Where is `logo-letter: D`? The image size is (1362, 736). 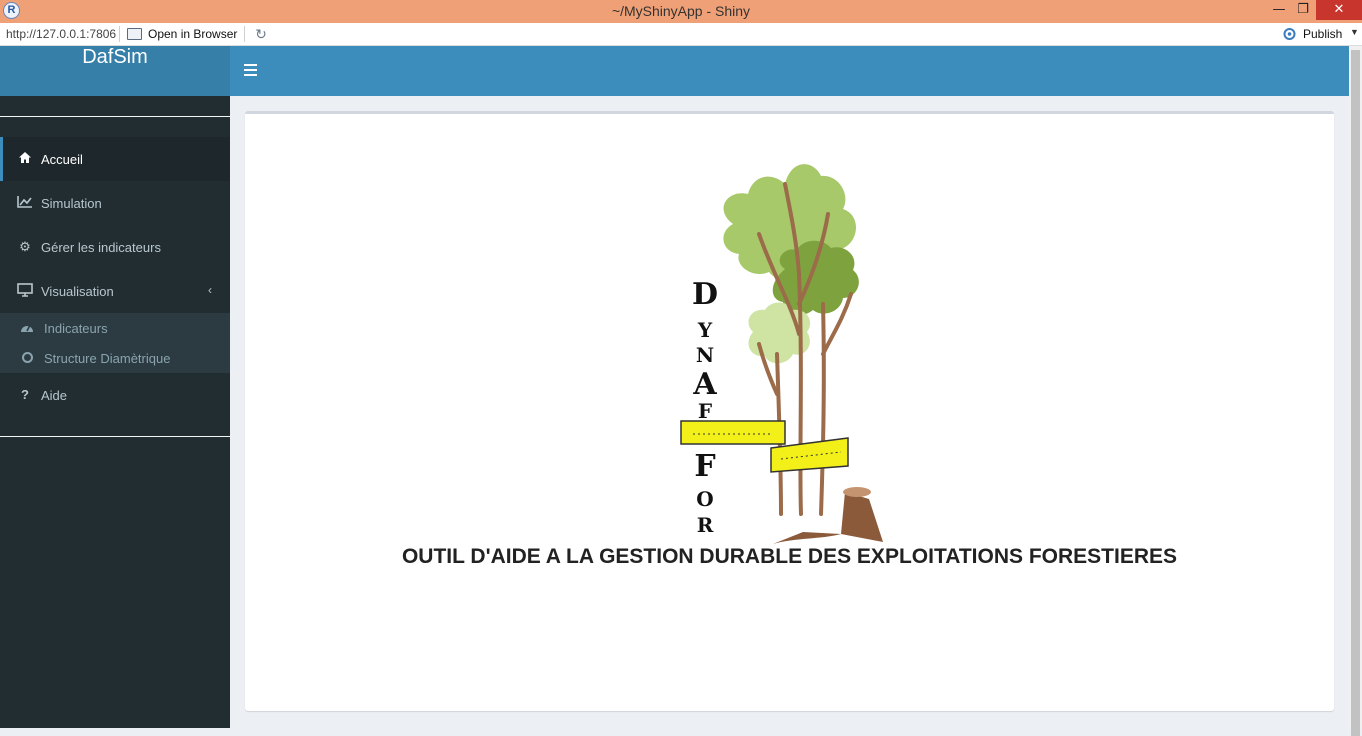
logo-letter: D is located at coordinates (705, 294).